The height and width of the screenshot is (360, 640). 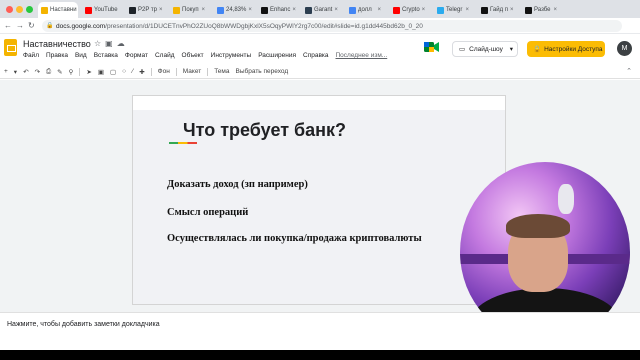 I want to click on present-button: ▭ Слайд-шоу ▾, so click(x=485, y=49).